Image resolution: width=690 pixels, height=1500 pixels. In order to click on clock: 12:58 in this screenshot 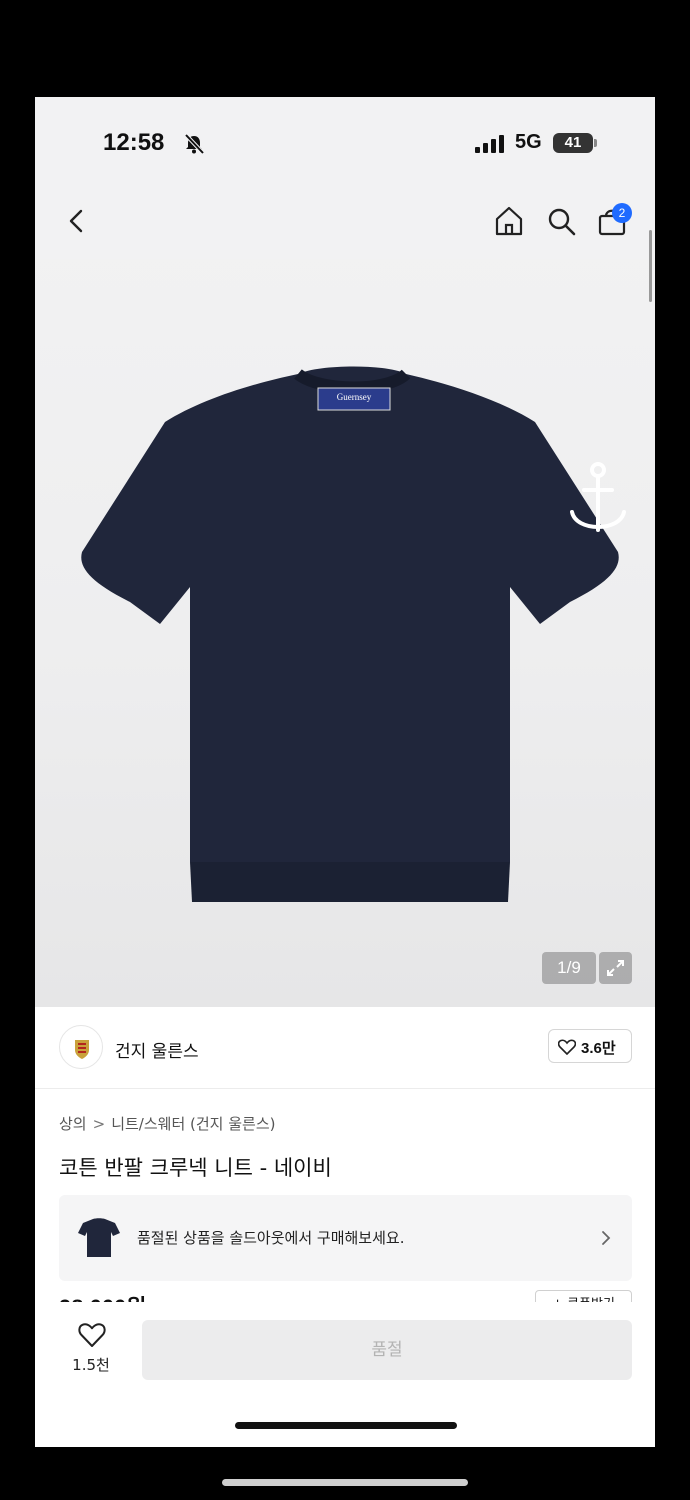, I will do `click(134, 142)`.